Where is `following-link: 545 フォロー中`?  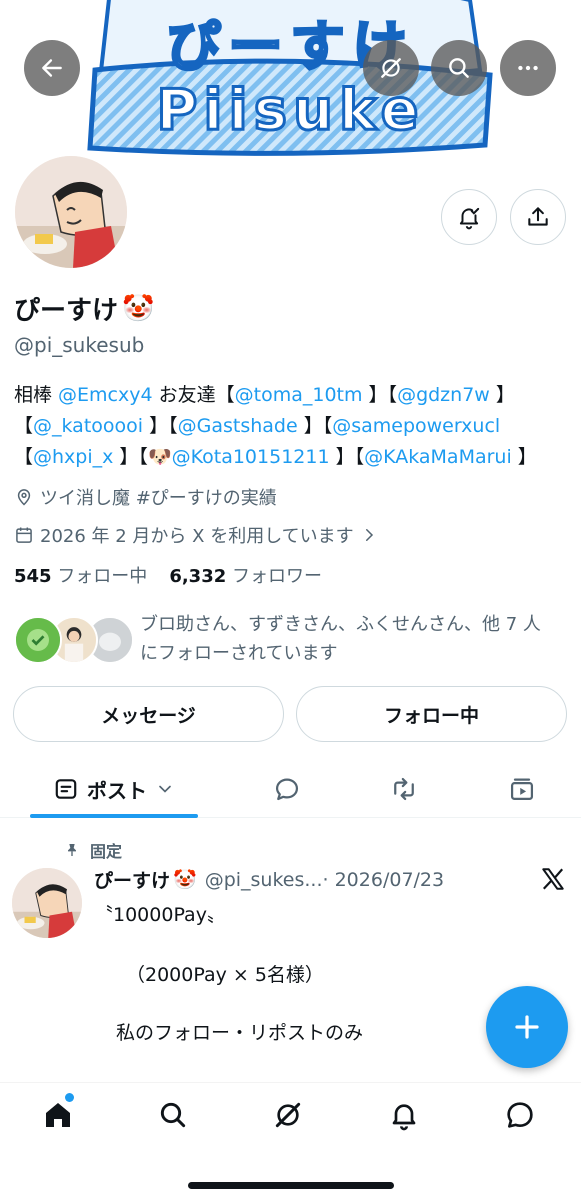
following-link: 545 フォロー中 is located at coordinates (80, 575).